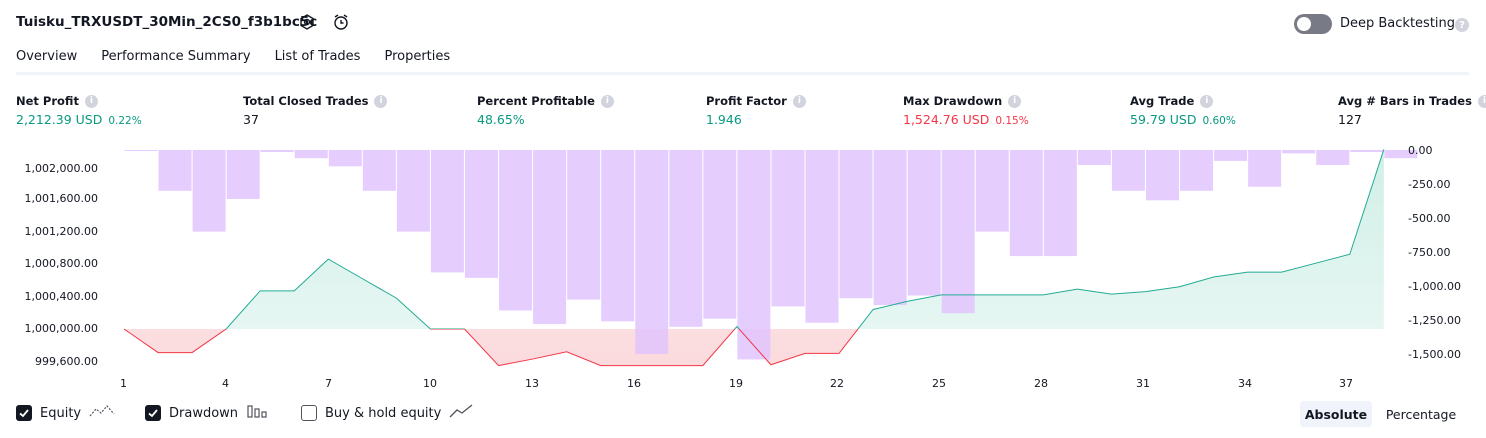  Describe the element at coordinates (61, 198) in the screenshot. I see `y-left-tick: 1,001,600.00` at that location.